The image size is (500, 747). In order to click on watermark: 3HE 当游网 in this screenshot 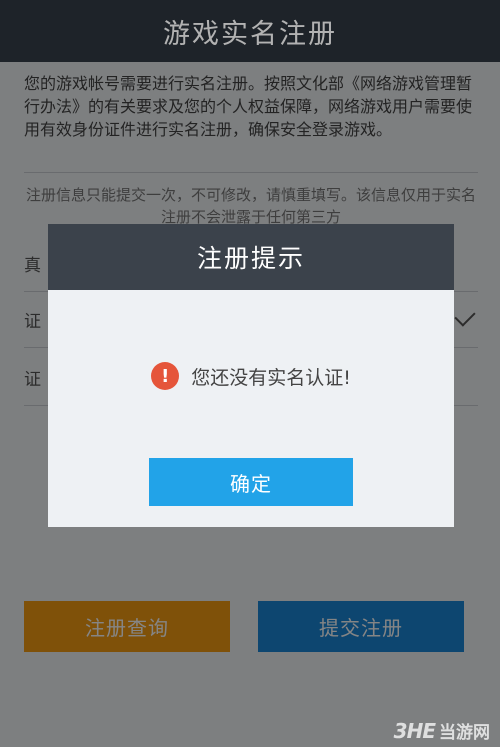, I will do `click(441, 731)`.